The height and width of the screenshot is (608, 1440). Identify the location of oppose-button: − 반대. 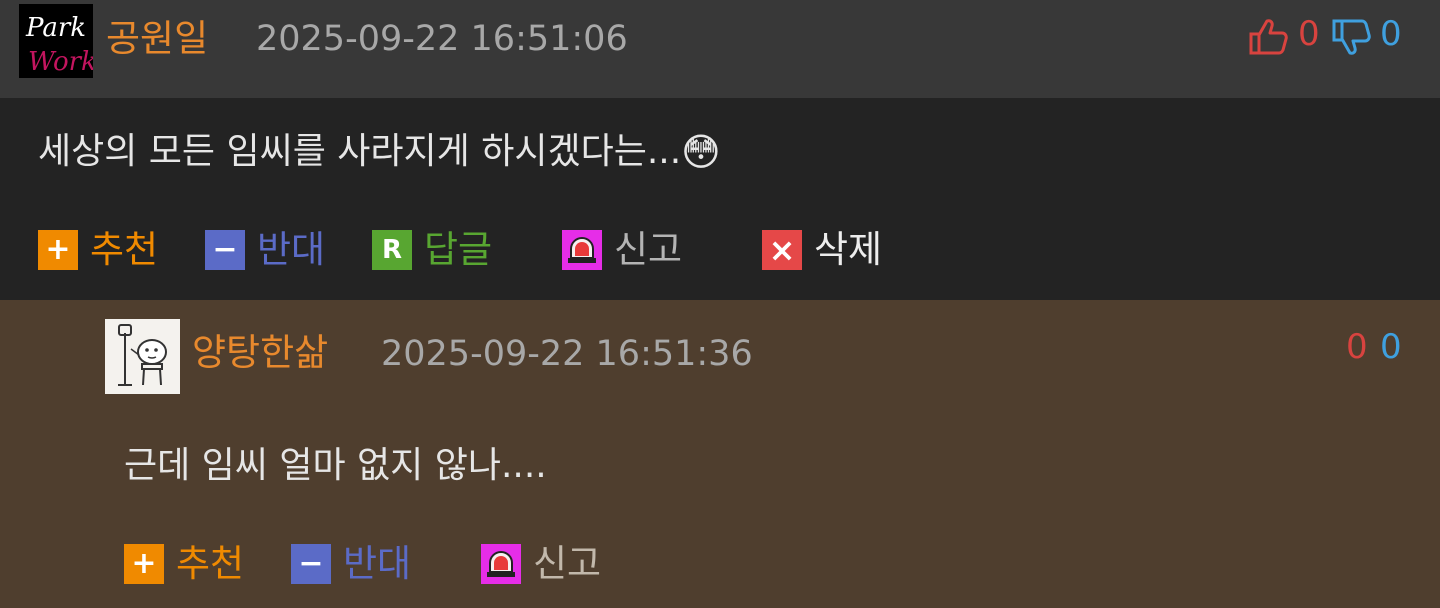
(265, 250).